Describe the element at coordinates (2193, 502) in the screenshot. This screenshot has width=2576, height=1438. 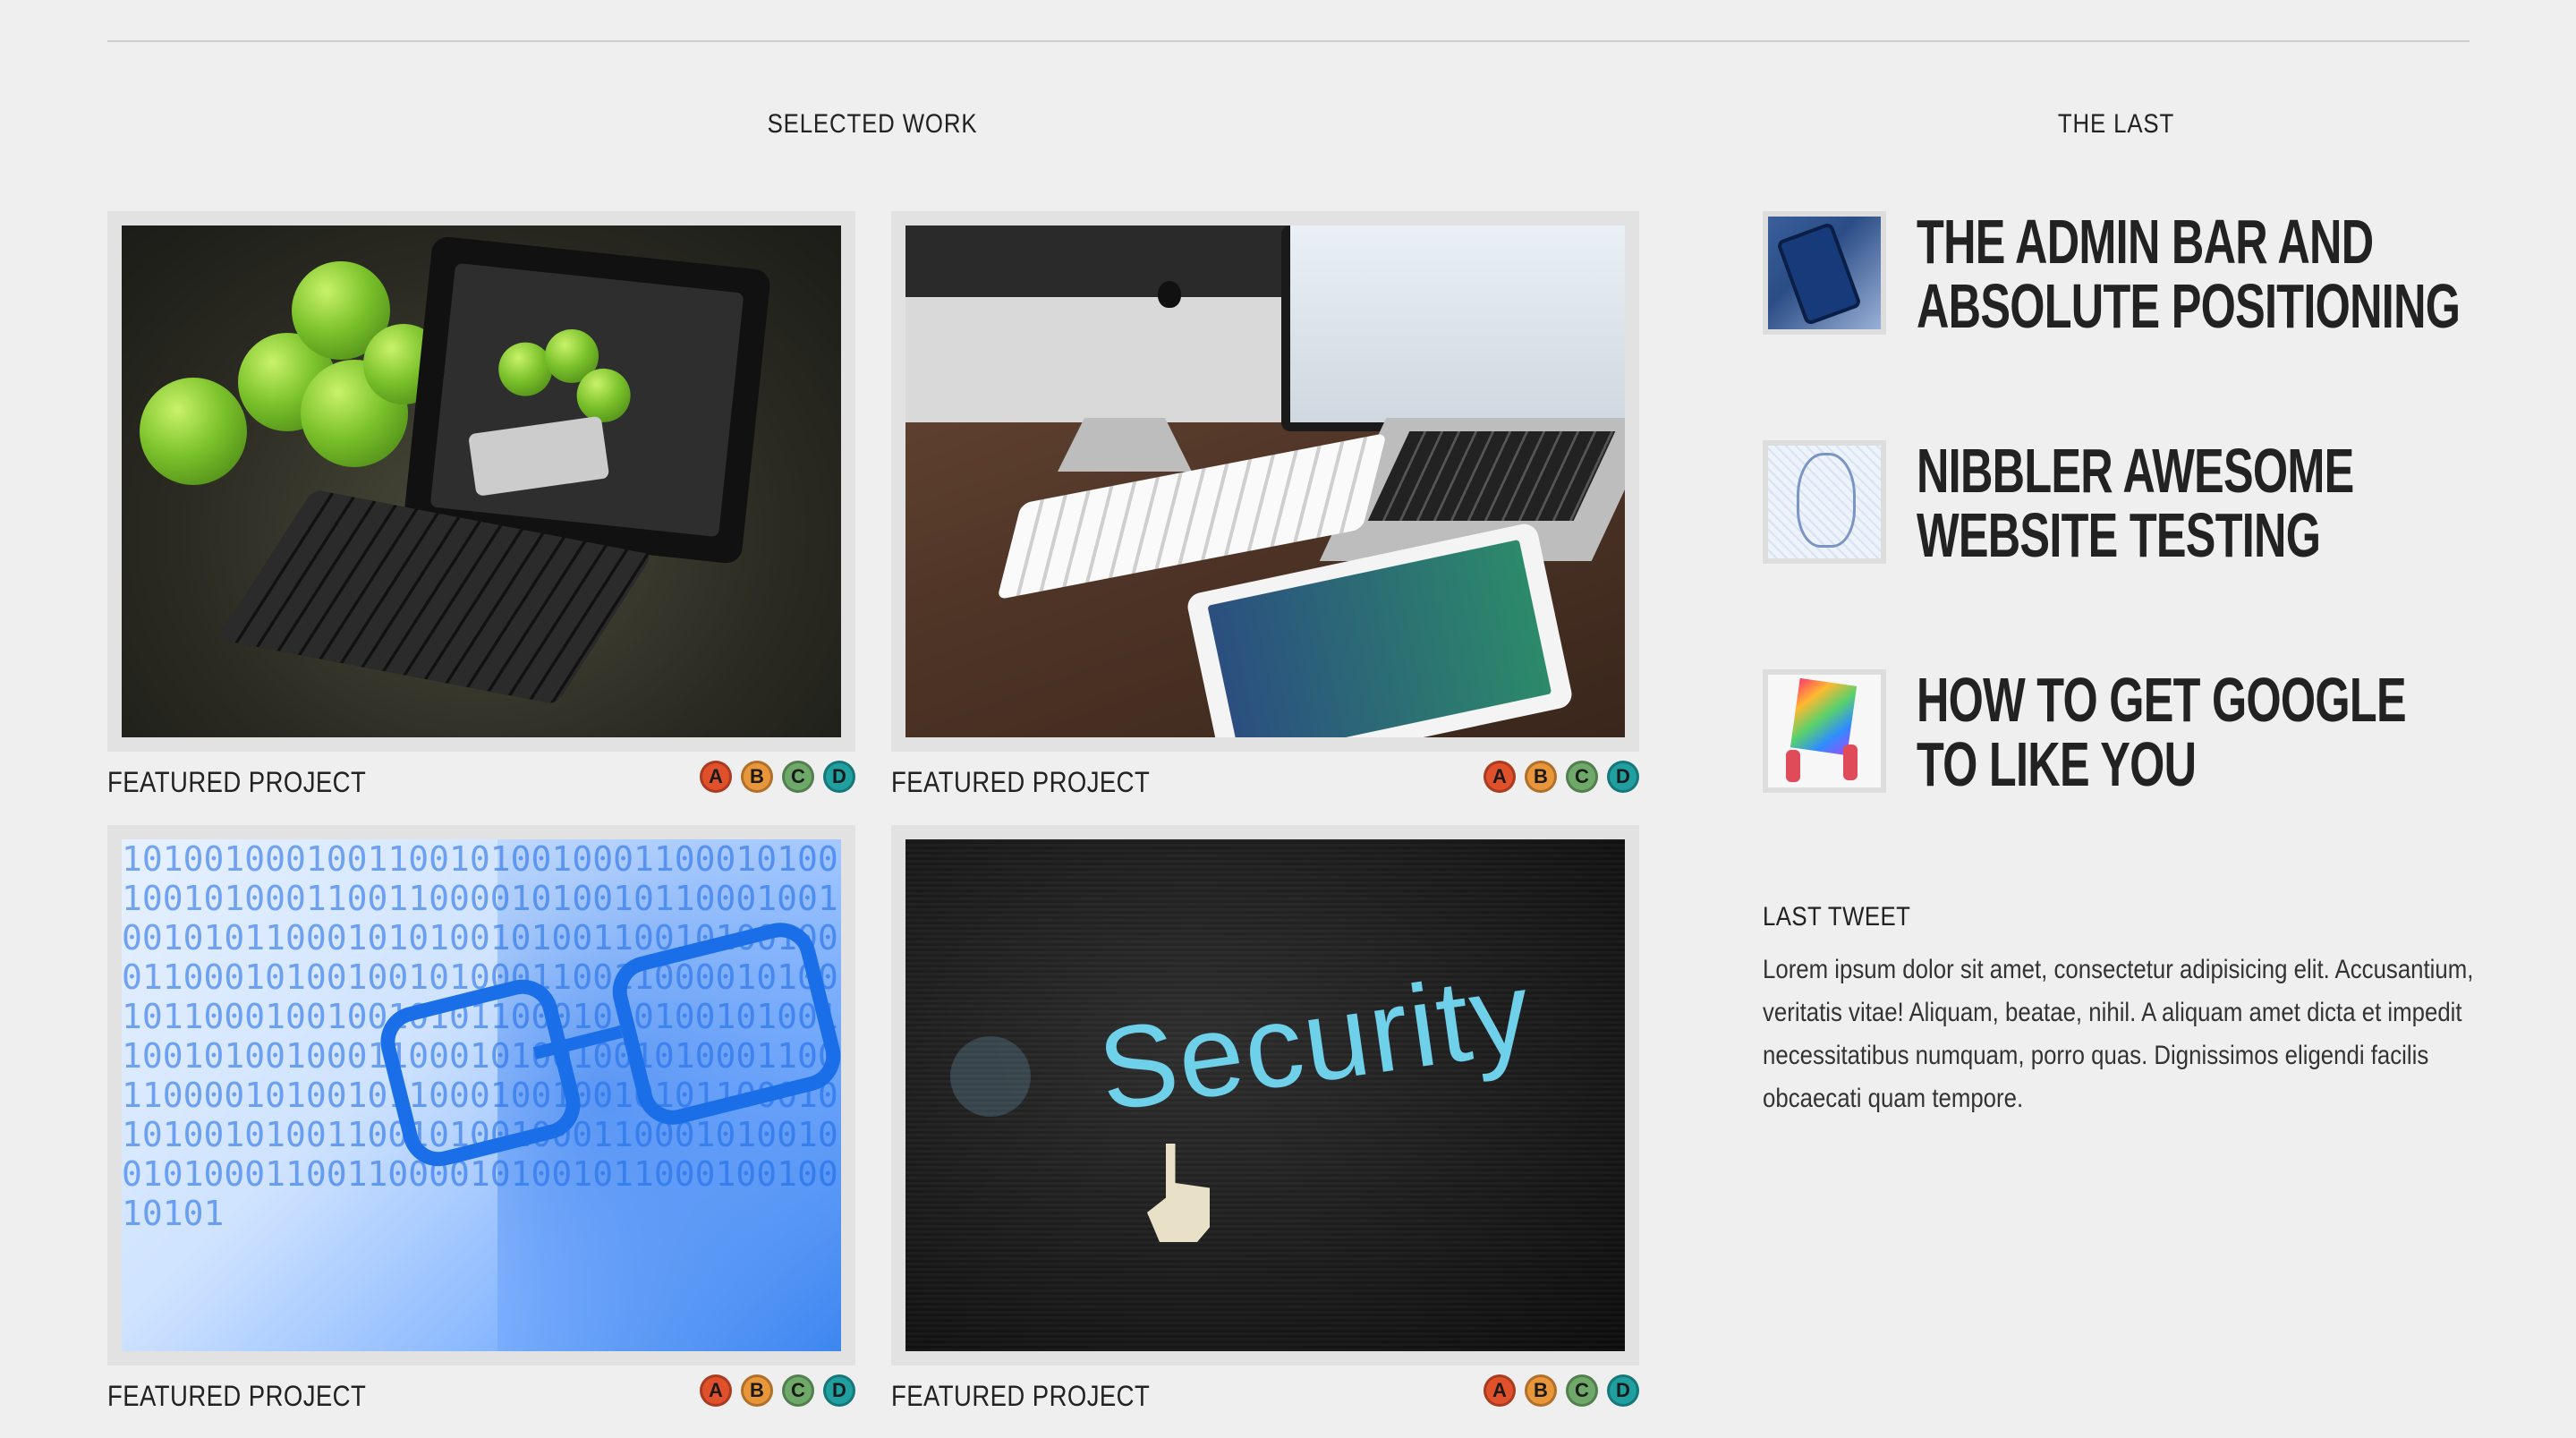
I see `post-title: NIBBLER AWESOME WEBSITE TESTING` at that location.